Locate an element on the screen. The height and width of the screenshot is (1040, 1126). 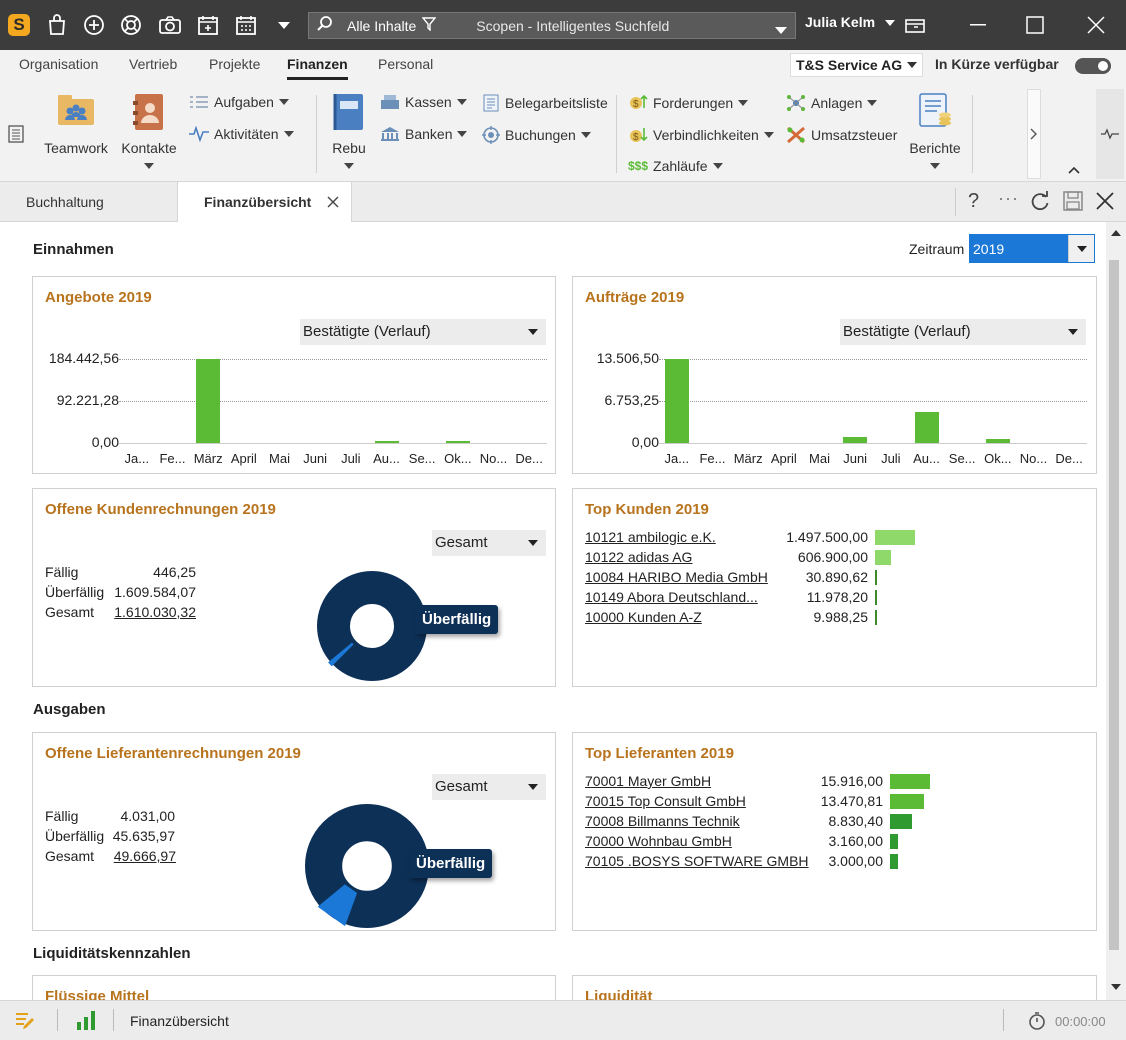
notes-edit-icon is located at coordinates (25, 1022).